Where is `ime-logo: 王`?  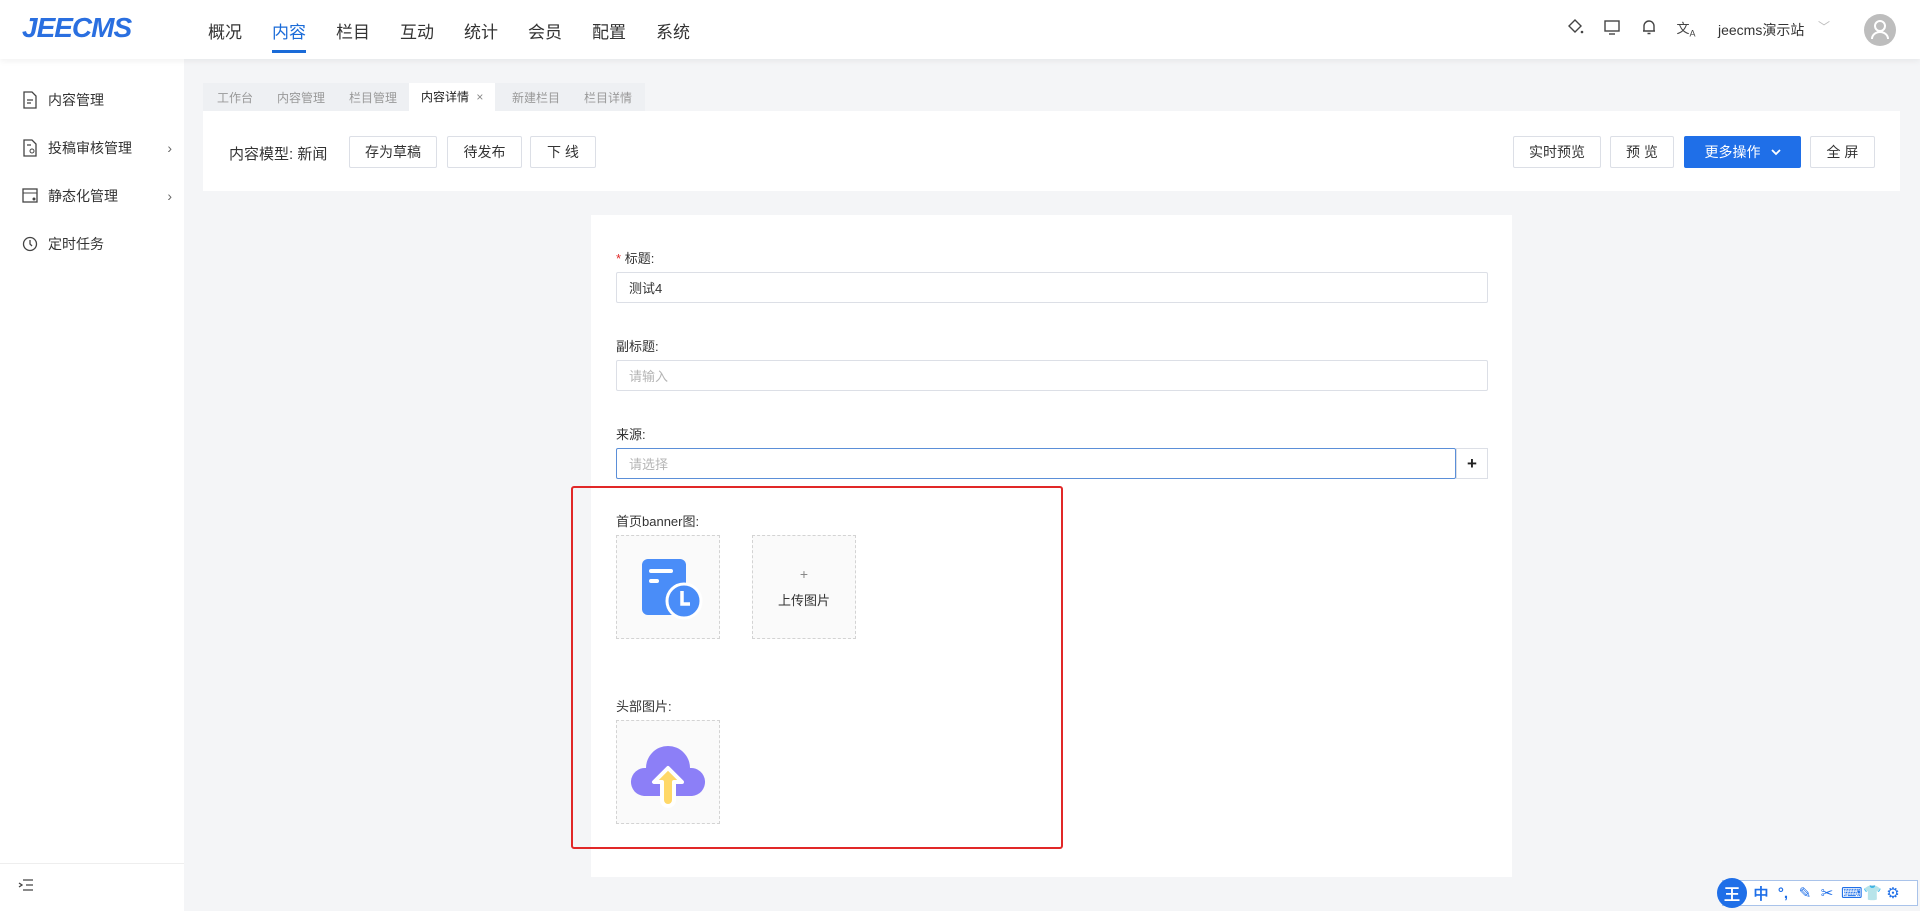
ime-logo: 王 is located at coordinates (1732, 893).